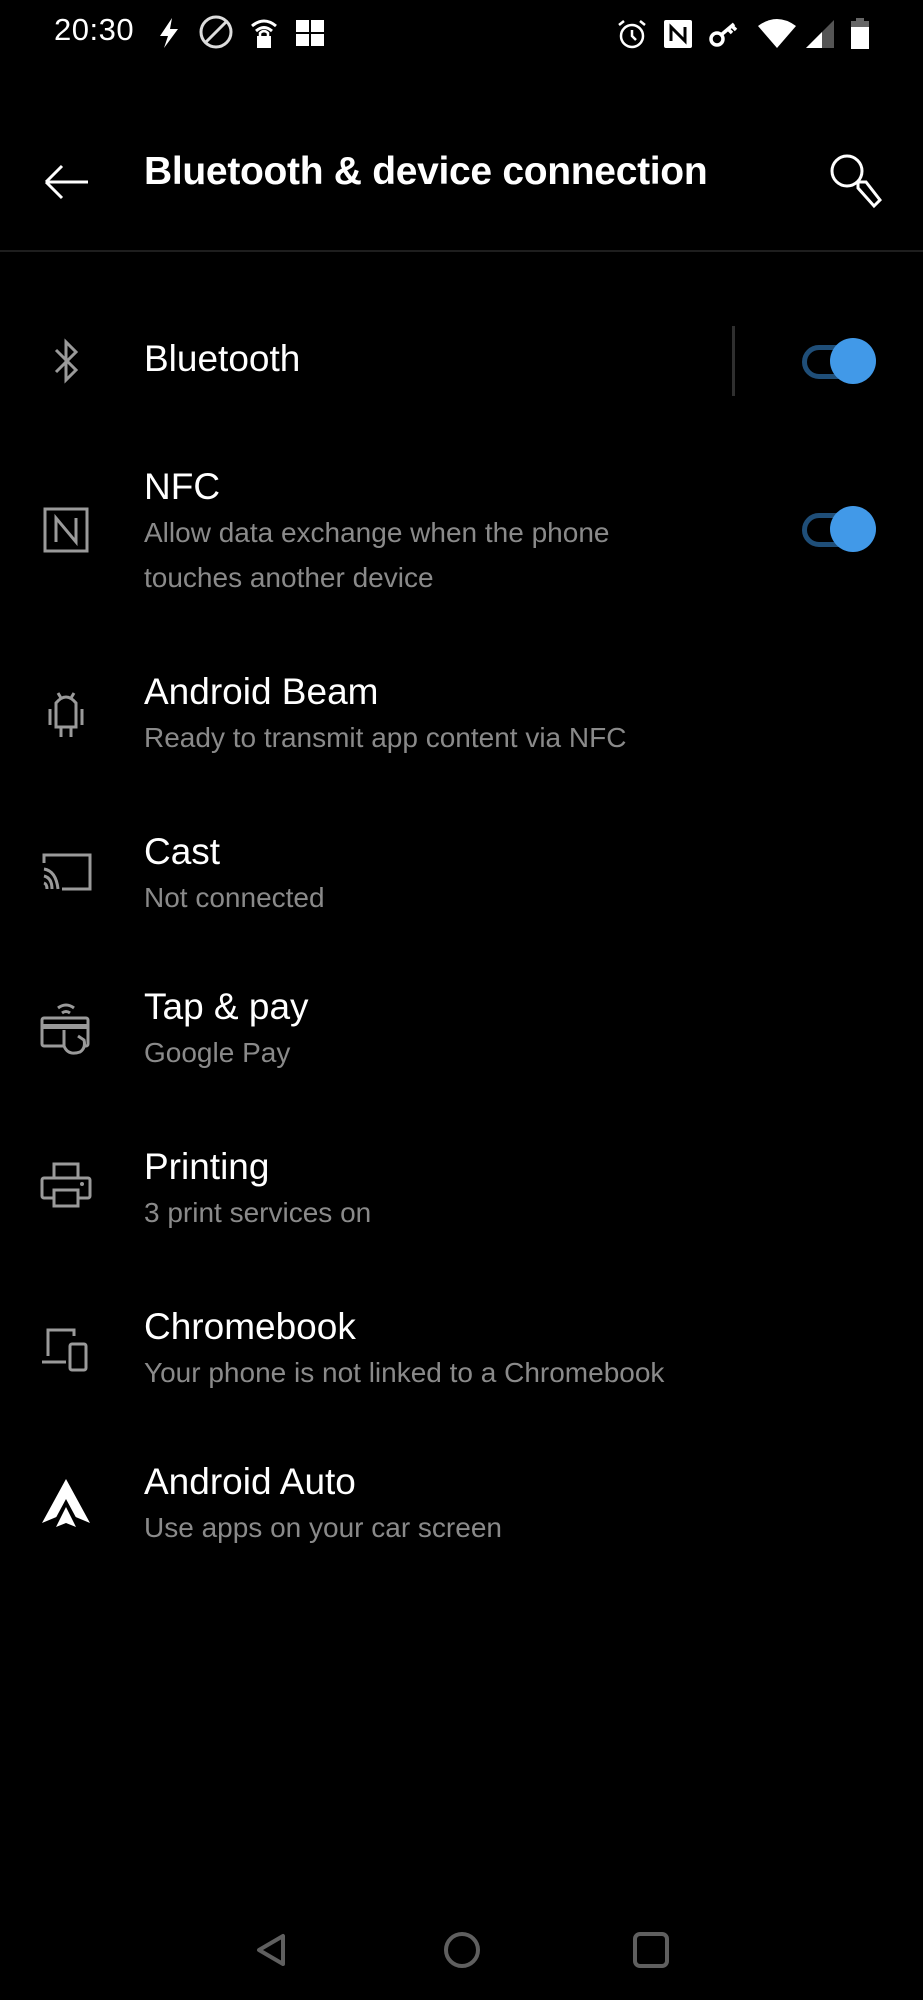 Image resolution: width=923 pixels, height=2000 pixels. I want to click on setting-title: Bluetooth, so click(222, 358).